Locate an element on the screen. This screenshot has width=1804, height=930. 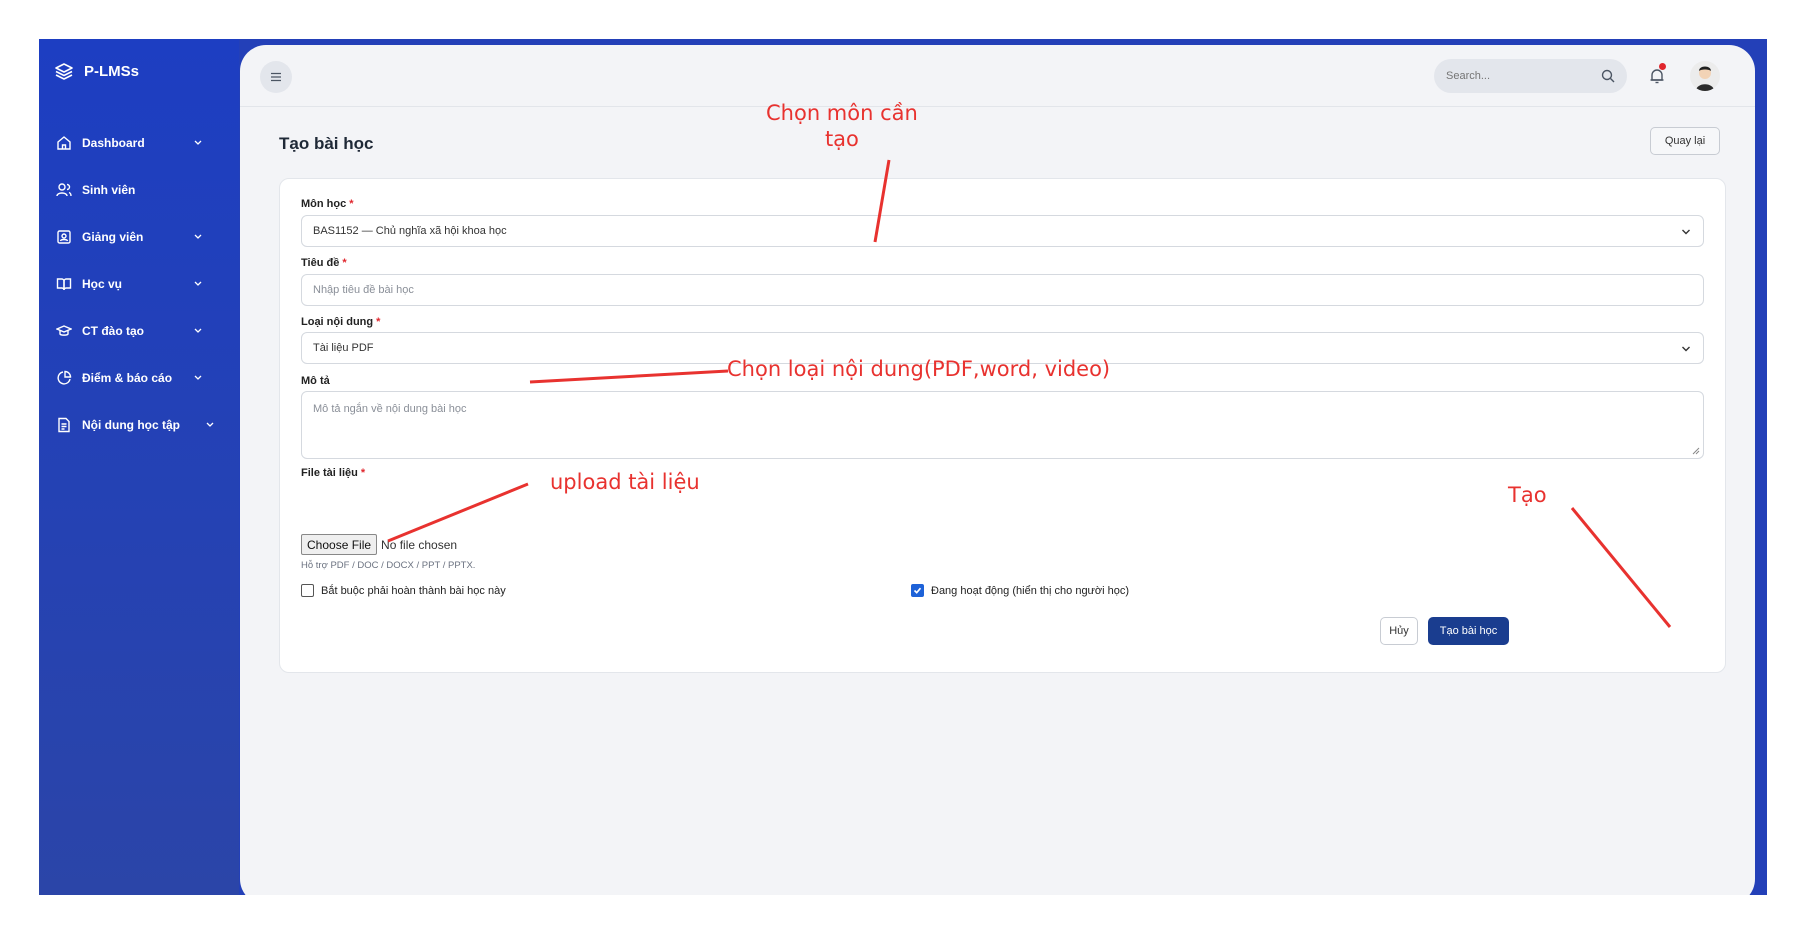
sidebar-item-lecturers: Giảng viên is located at coordinates (139, 236).